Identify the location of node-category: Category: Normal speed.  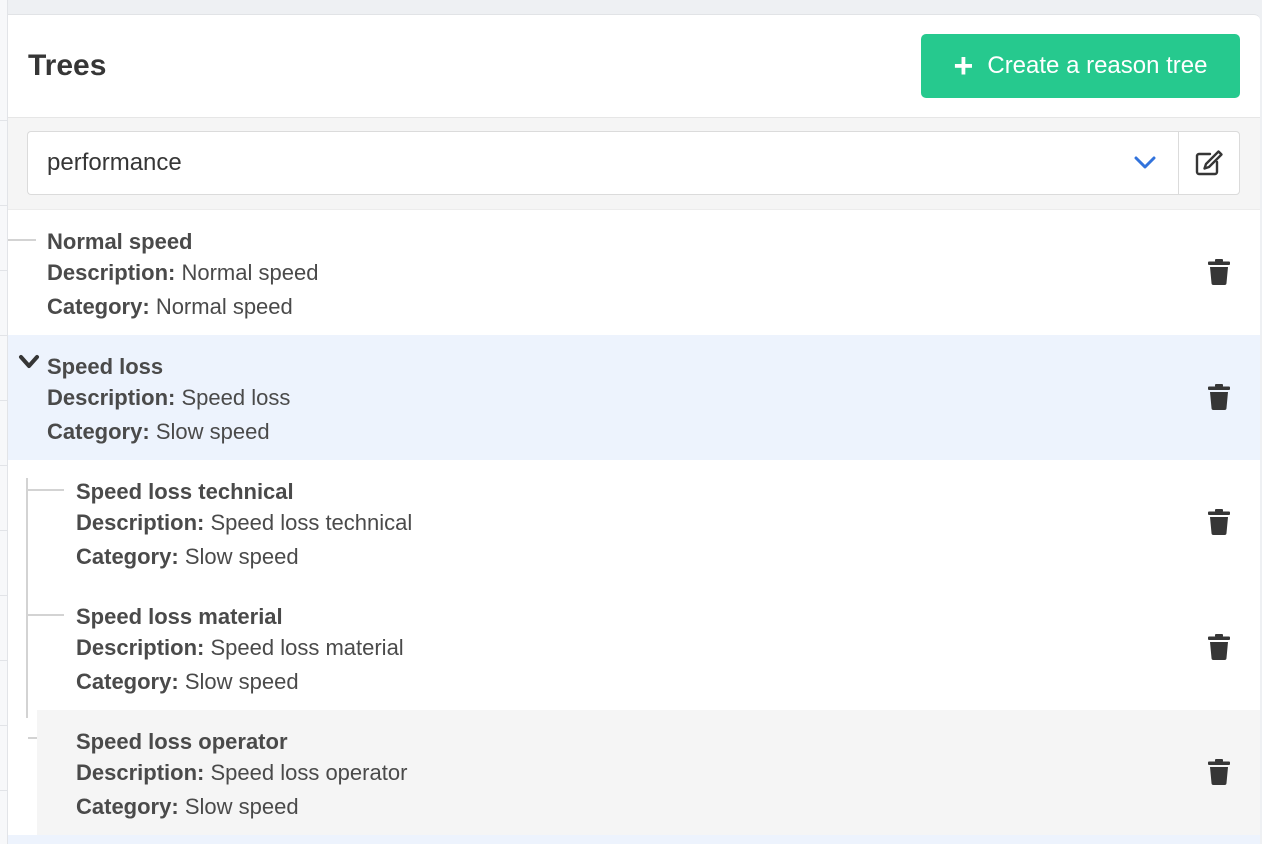
(182, 307).